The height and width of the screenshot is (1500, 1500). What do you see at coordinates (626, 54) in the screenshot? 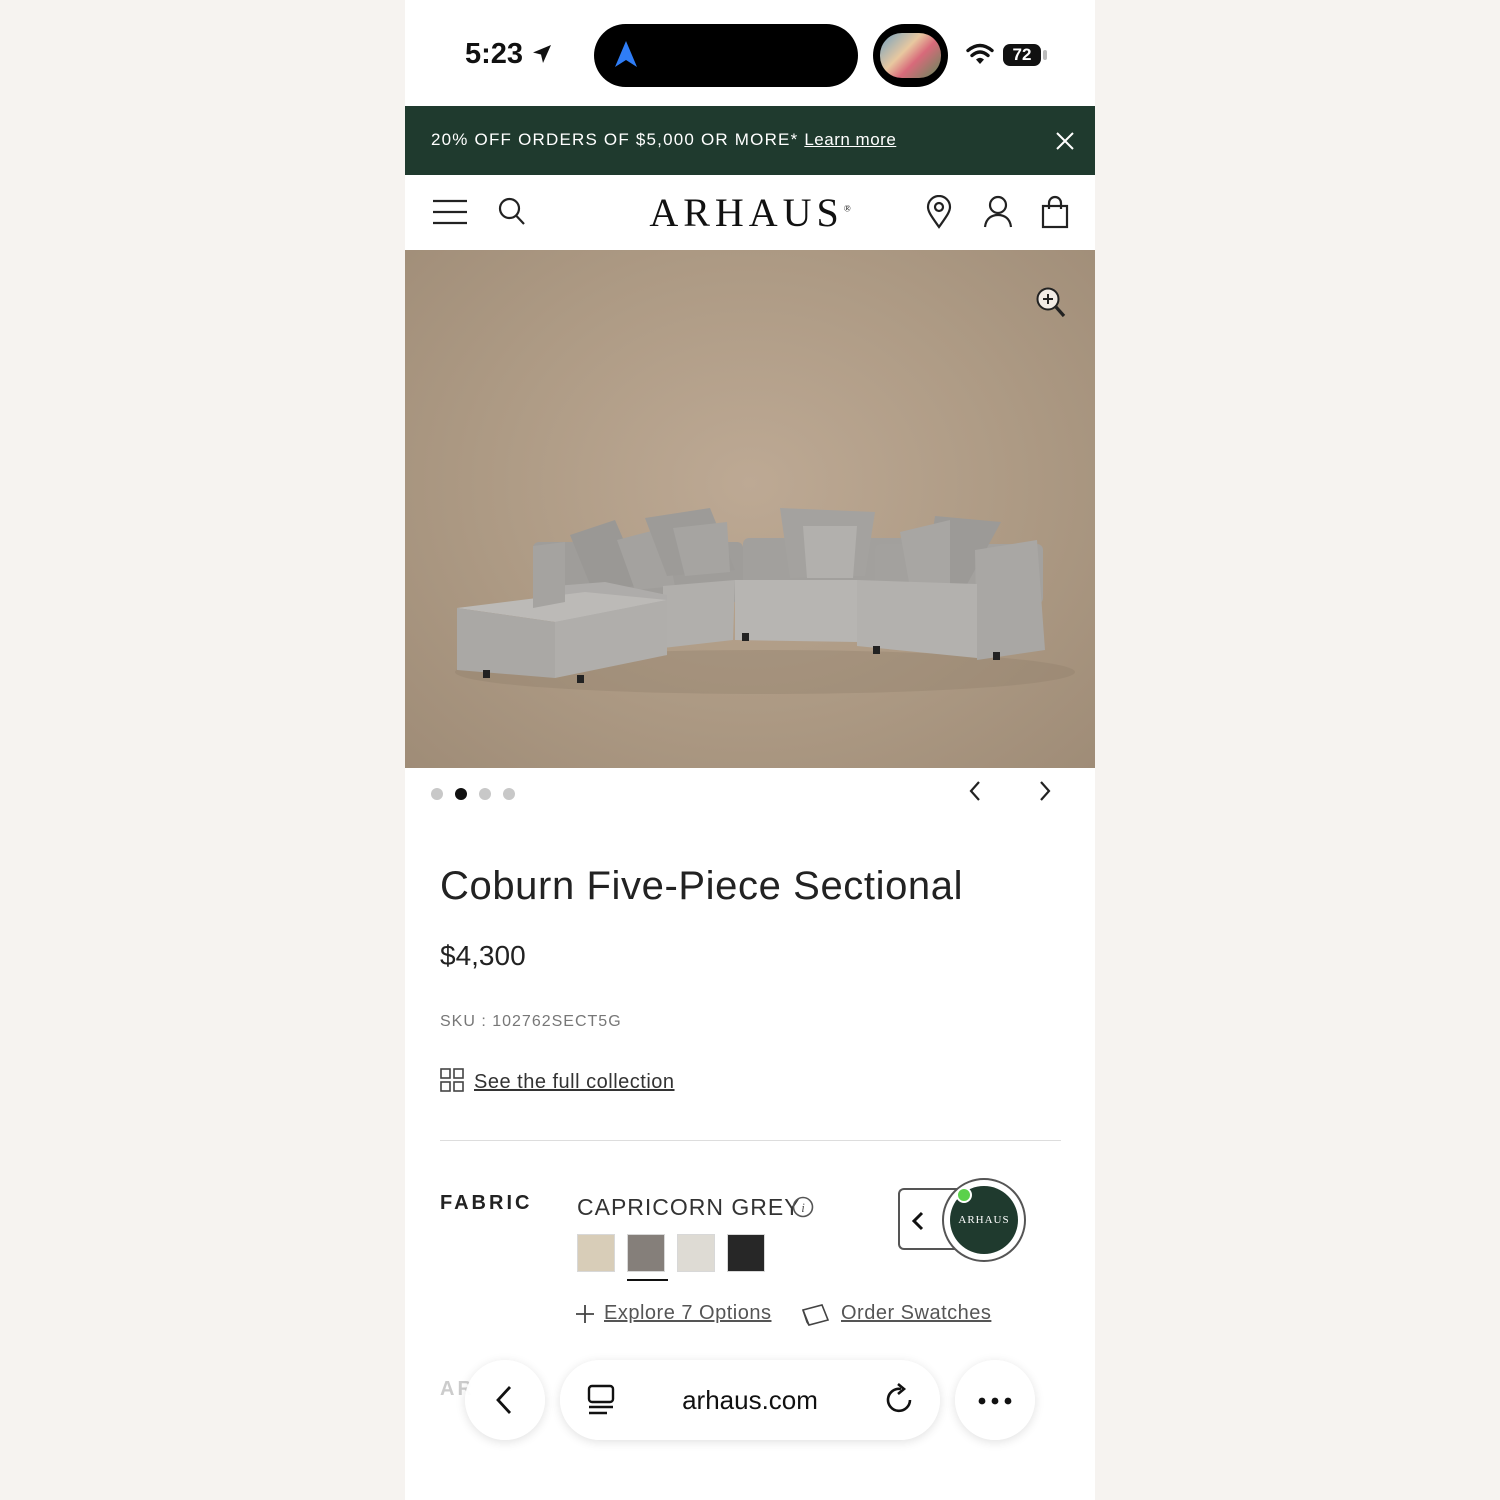
I see `navigation-app-icon` at bounding box center [626, 54].